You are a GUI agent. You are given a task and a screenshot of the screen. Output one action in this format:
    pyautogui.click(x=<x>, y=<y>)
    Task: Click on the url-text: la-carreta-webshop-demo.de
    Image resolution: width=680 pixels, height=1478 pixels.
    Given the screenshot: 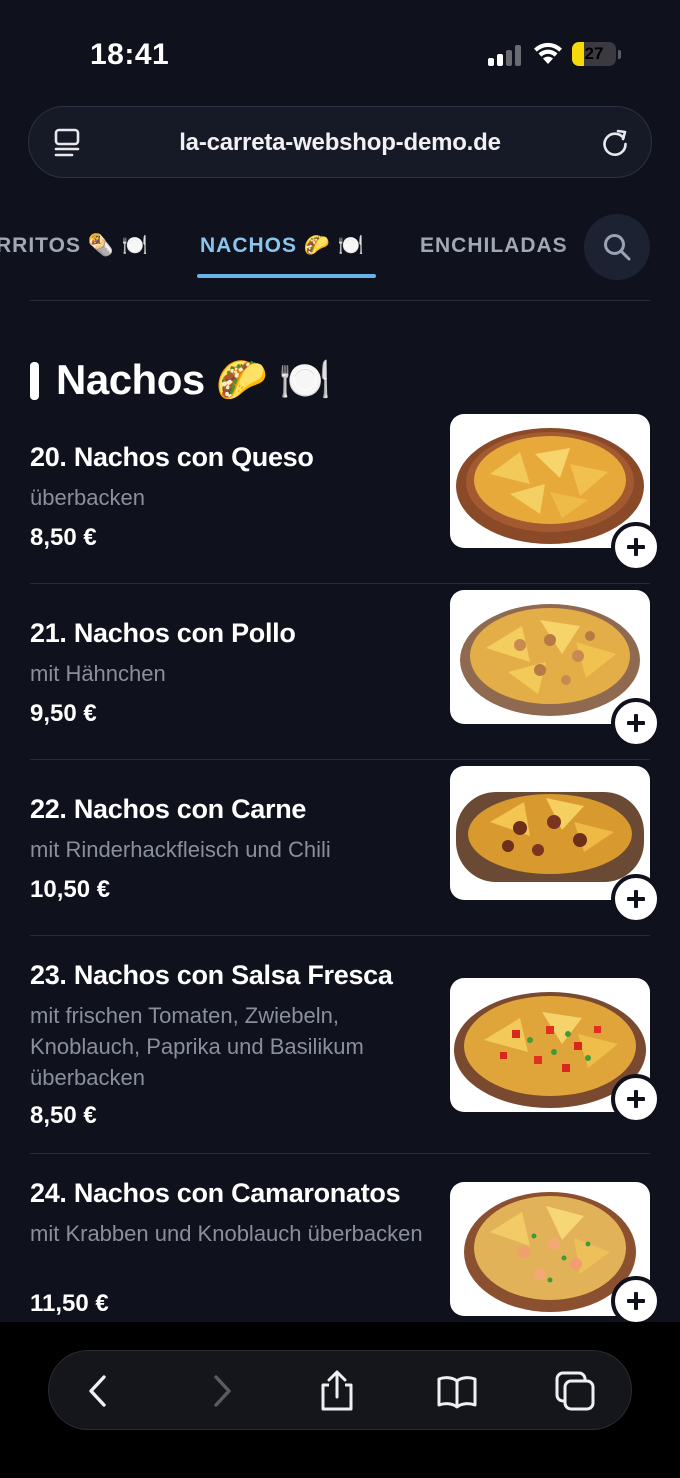 What is the action you would take?
    pyautogui.click(x=340, y=143)
    